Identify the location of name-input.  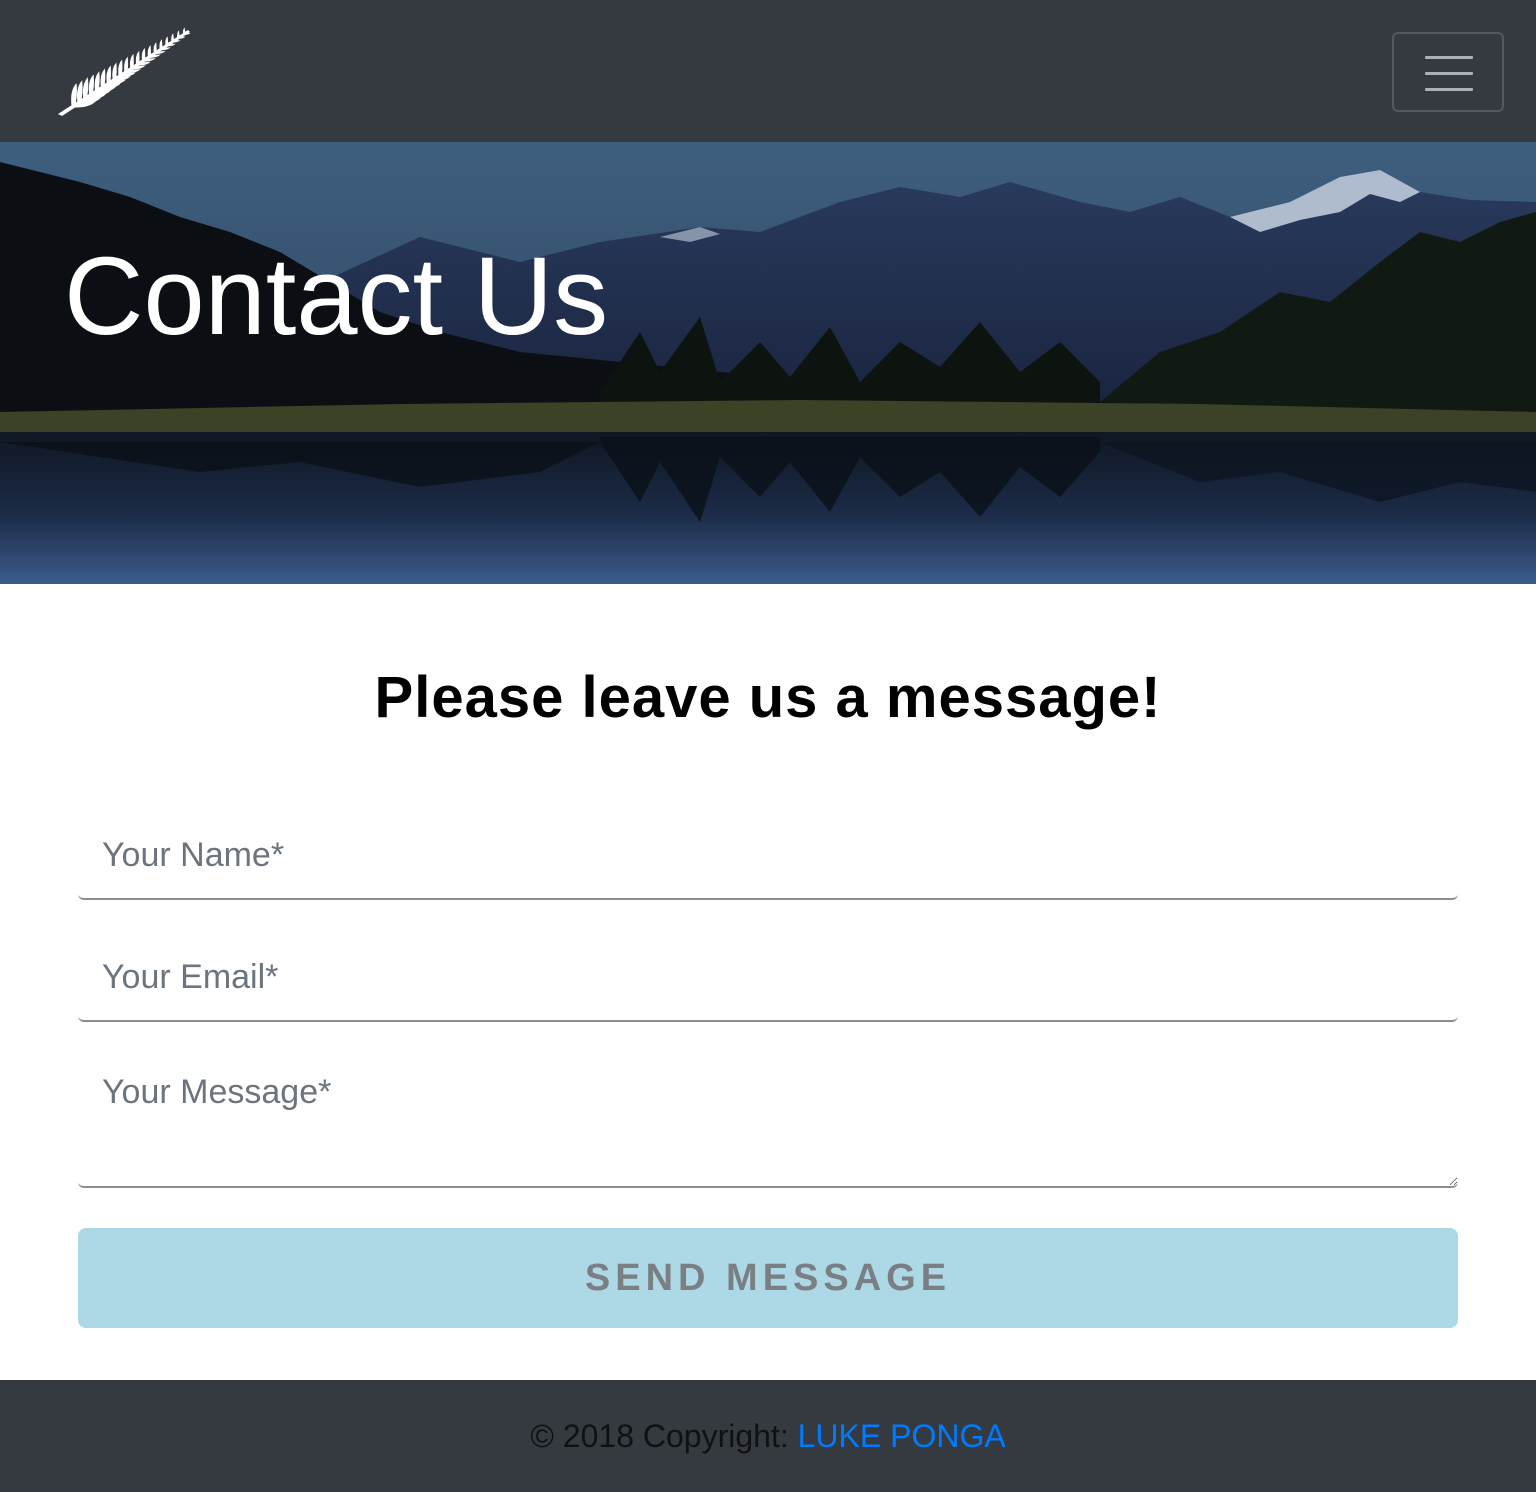
(768, 856).